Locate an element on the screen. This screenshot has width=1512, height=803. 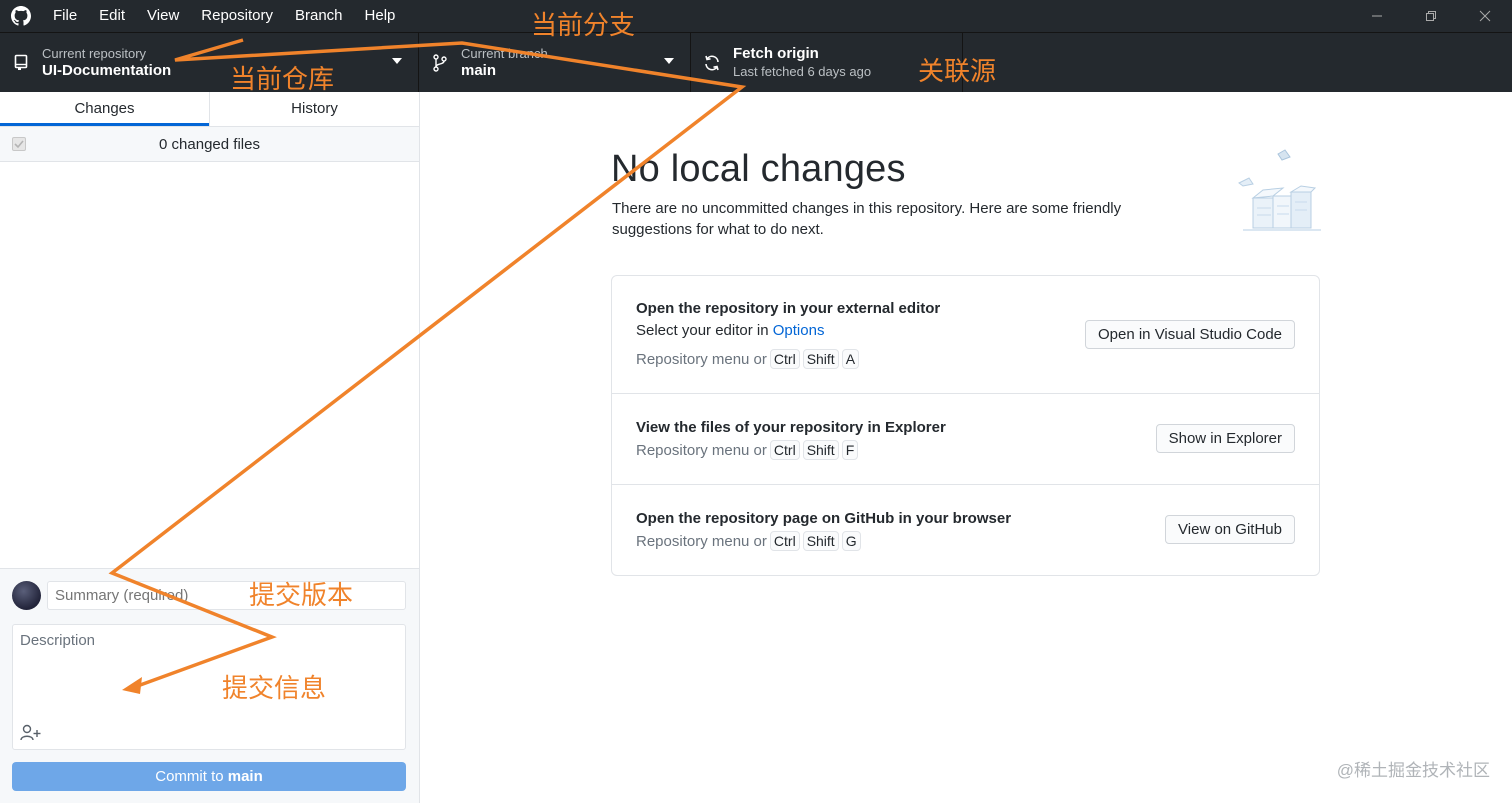
commit-button: Commit to main is located at coordinates (209, 776).